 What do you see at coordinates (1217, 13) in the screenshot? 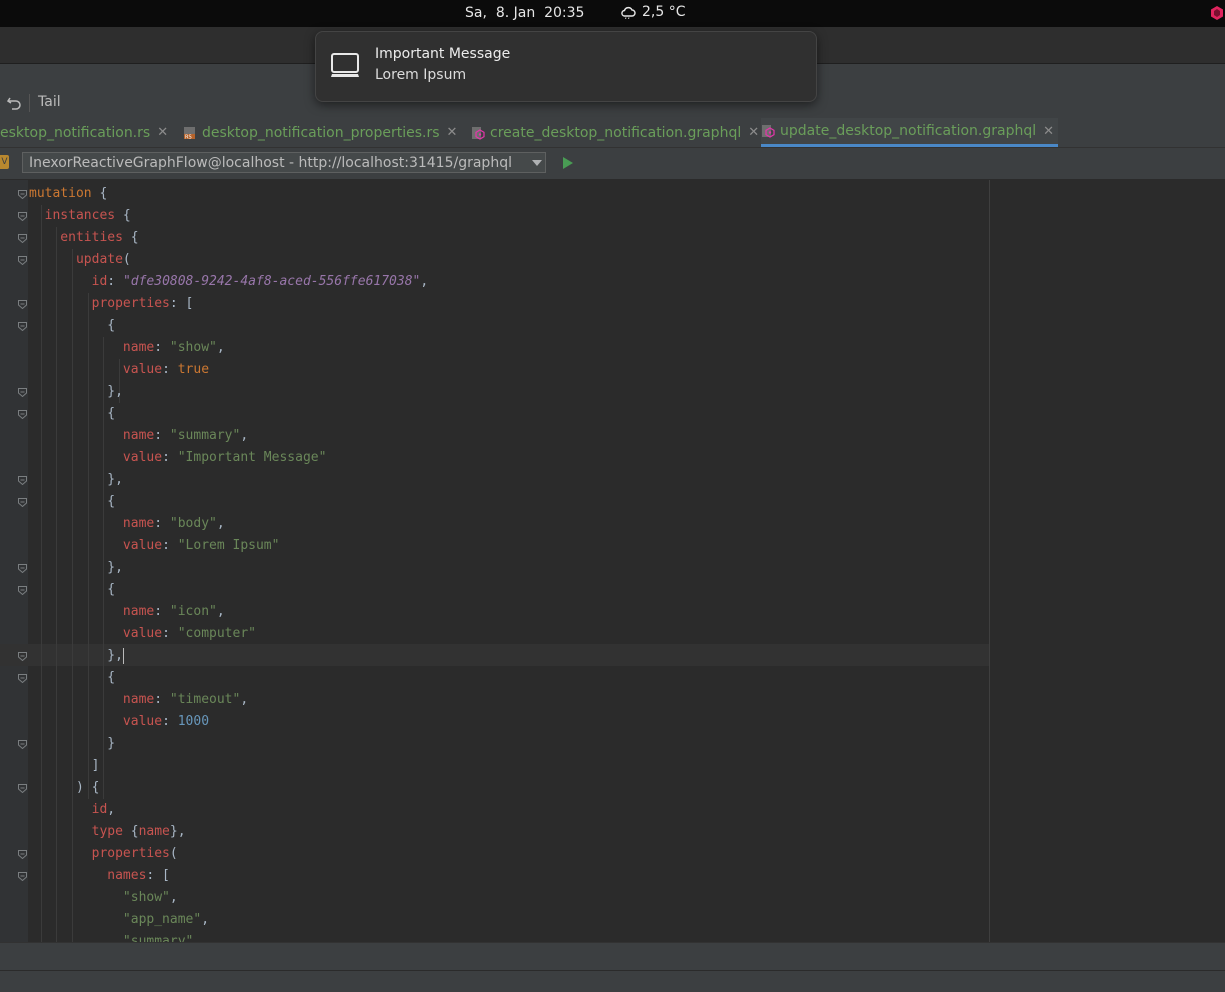
I see `tray-app-icon` at bounding box center [1217, 13].